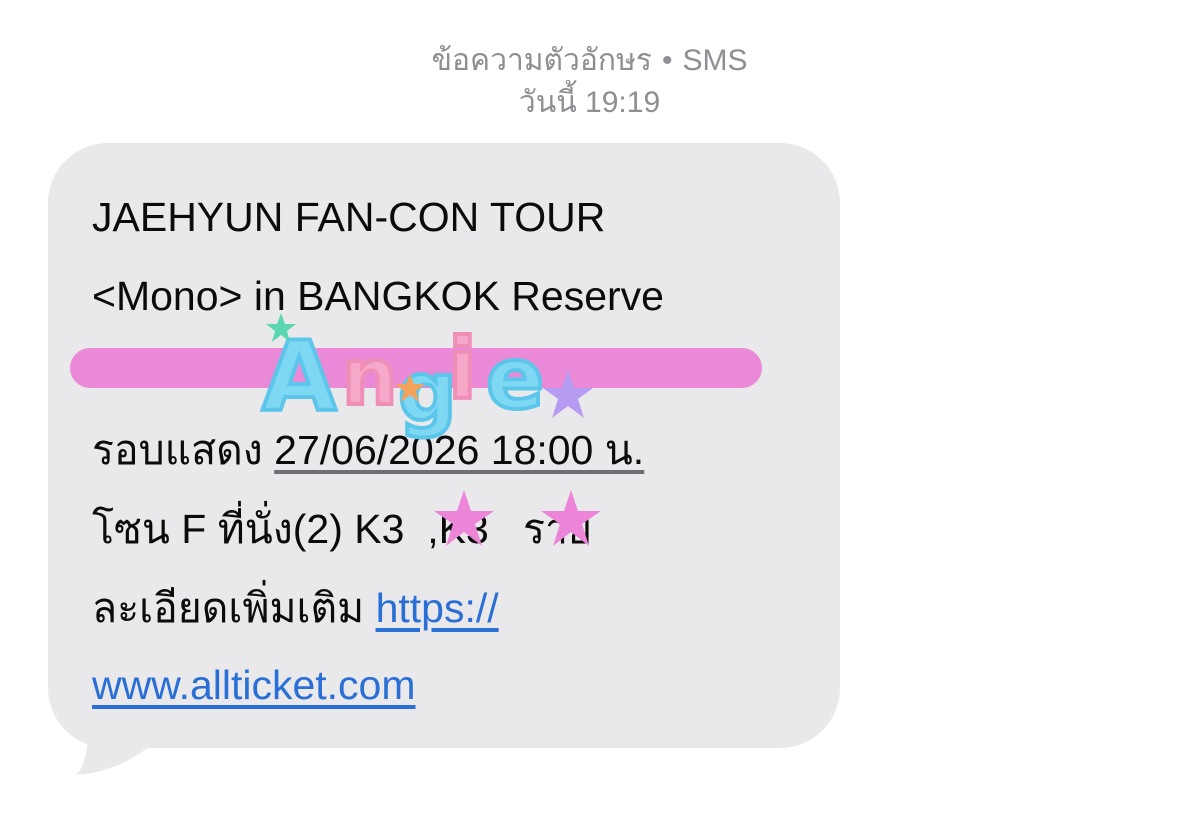 This screenshot has height=829, width=1179. Describe the element at coordinates (248, 529) in the screenshot. I see `seat-prefix: โซน F ที่นั่ง(2) K3` at that location.